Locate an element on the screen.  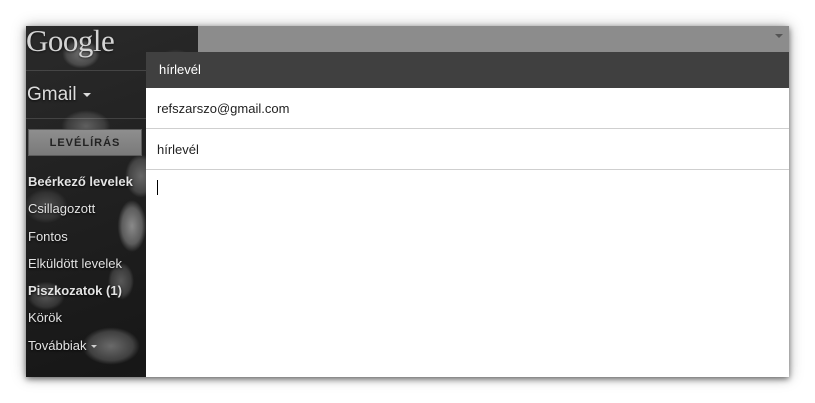
sidebar-item-more: Továbbiak is located at coordinates (87, 345).